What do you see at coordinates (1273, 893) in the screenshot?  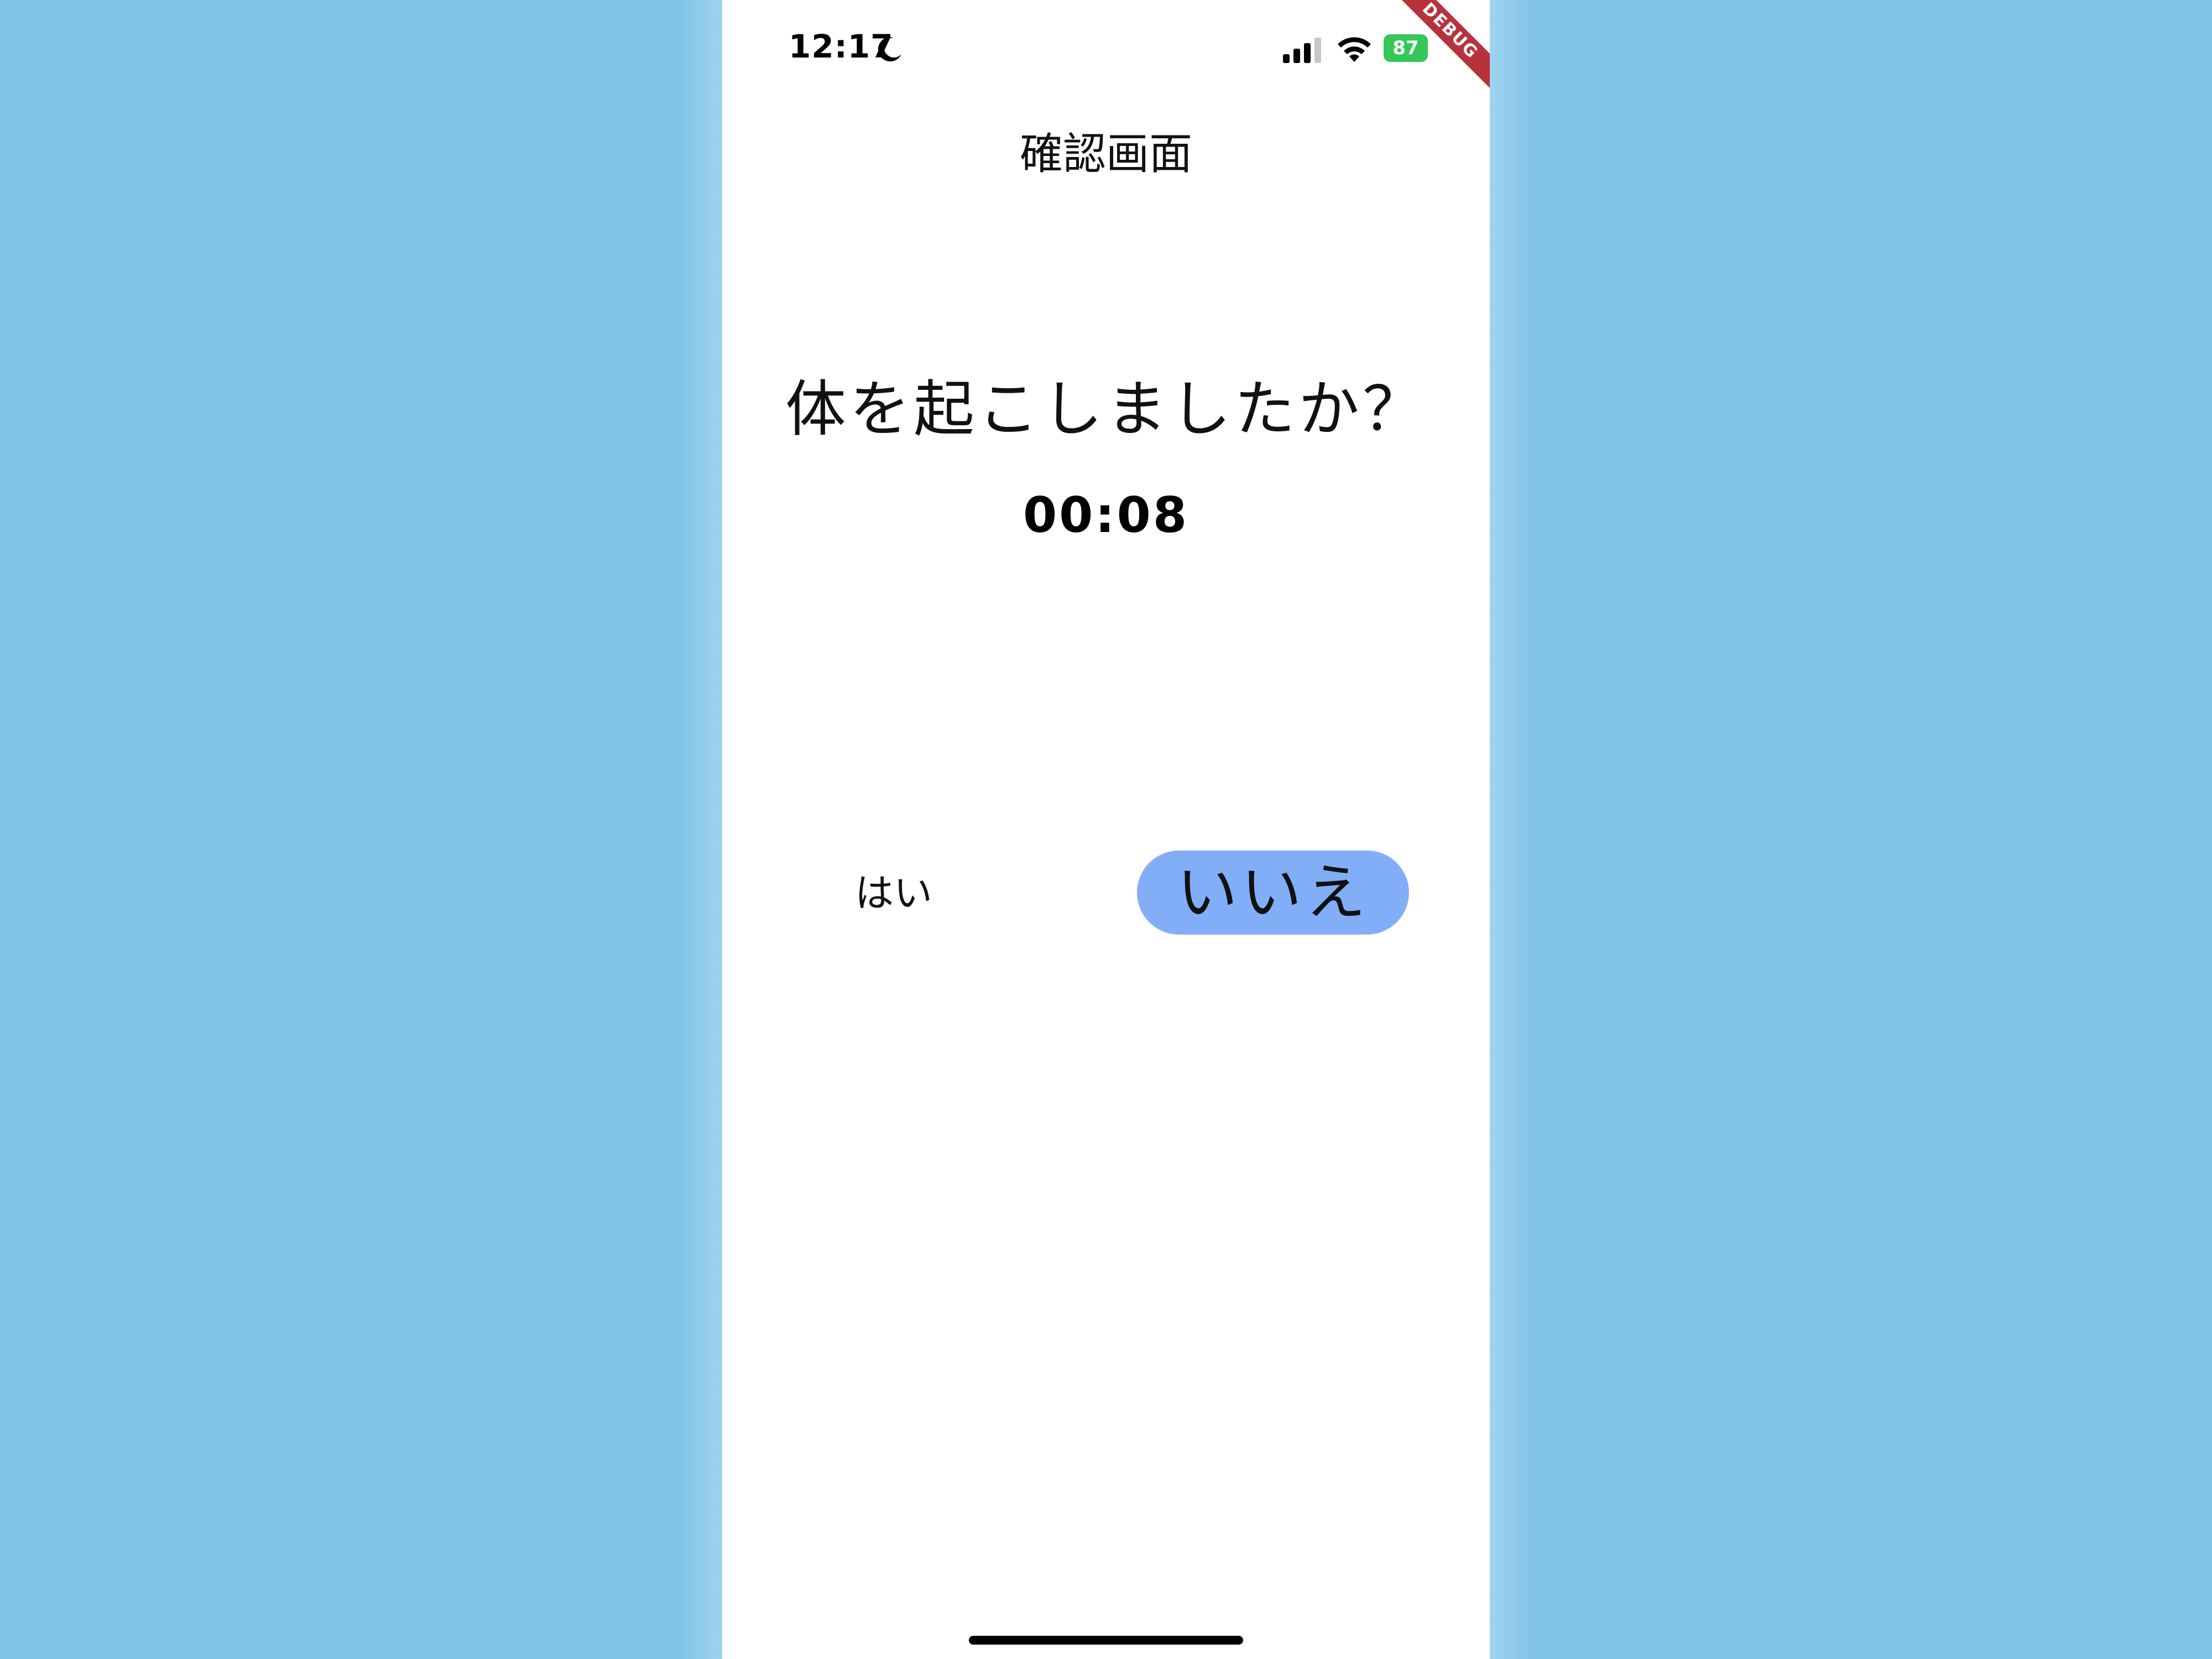 I see `no-button: いいえ` at bounding box center [1273, 893].